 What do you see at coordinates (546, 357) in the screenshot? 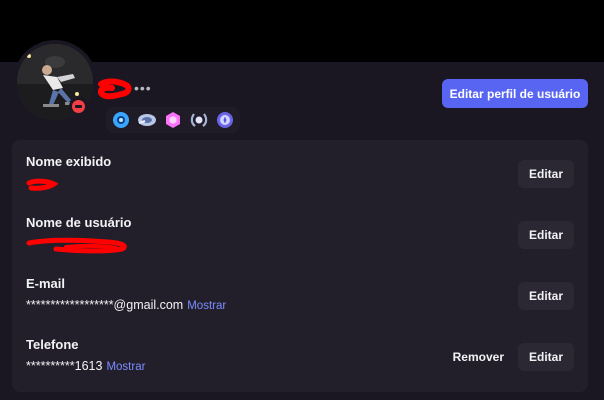
I see `edit-phone-button: Editar` at bounding box center [546, 357].